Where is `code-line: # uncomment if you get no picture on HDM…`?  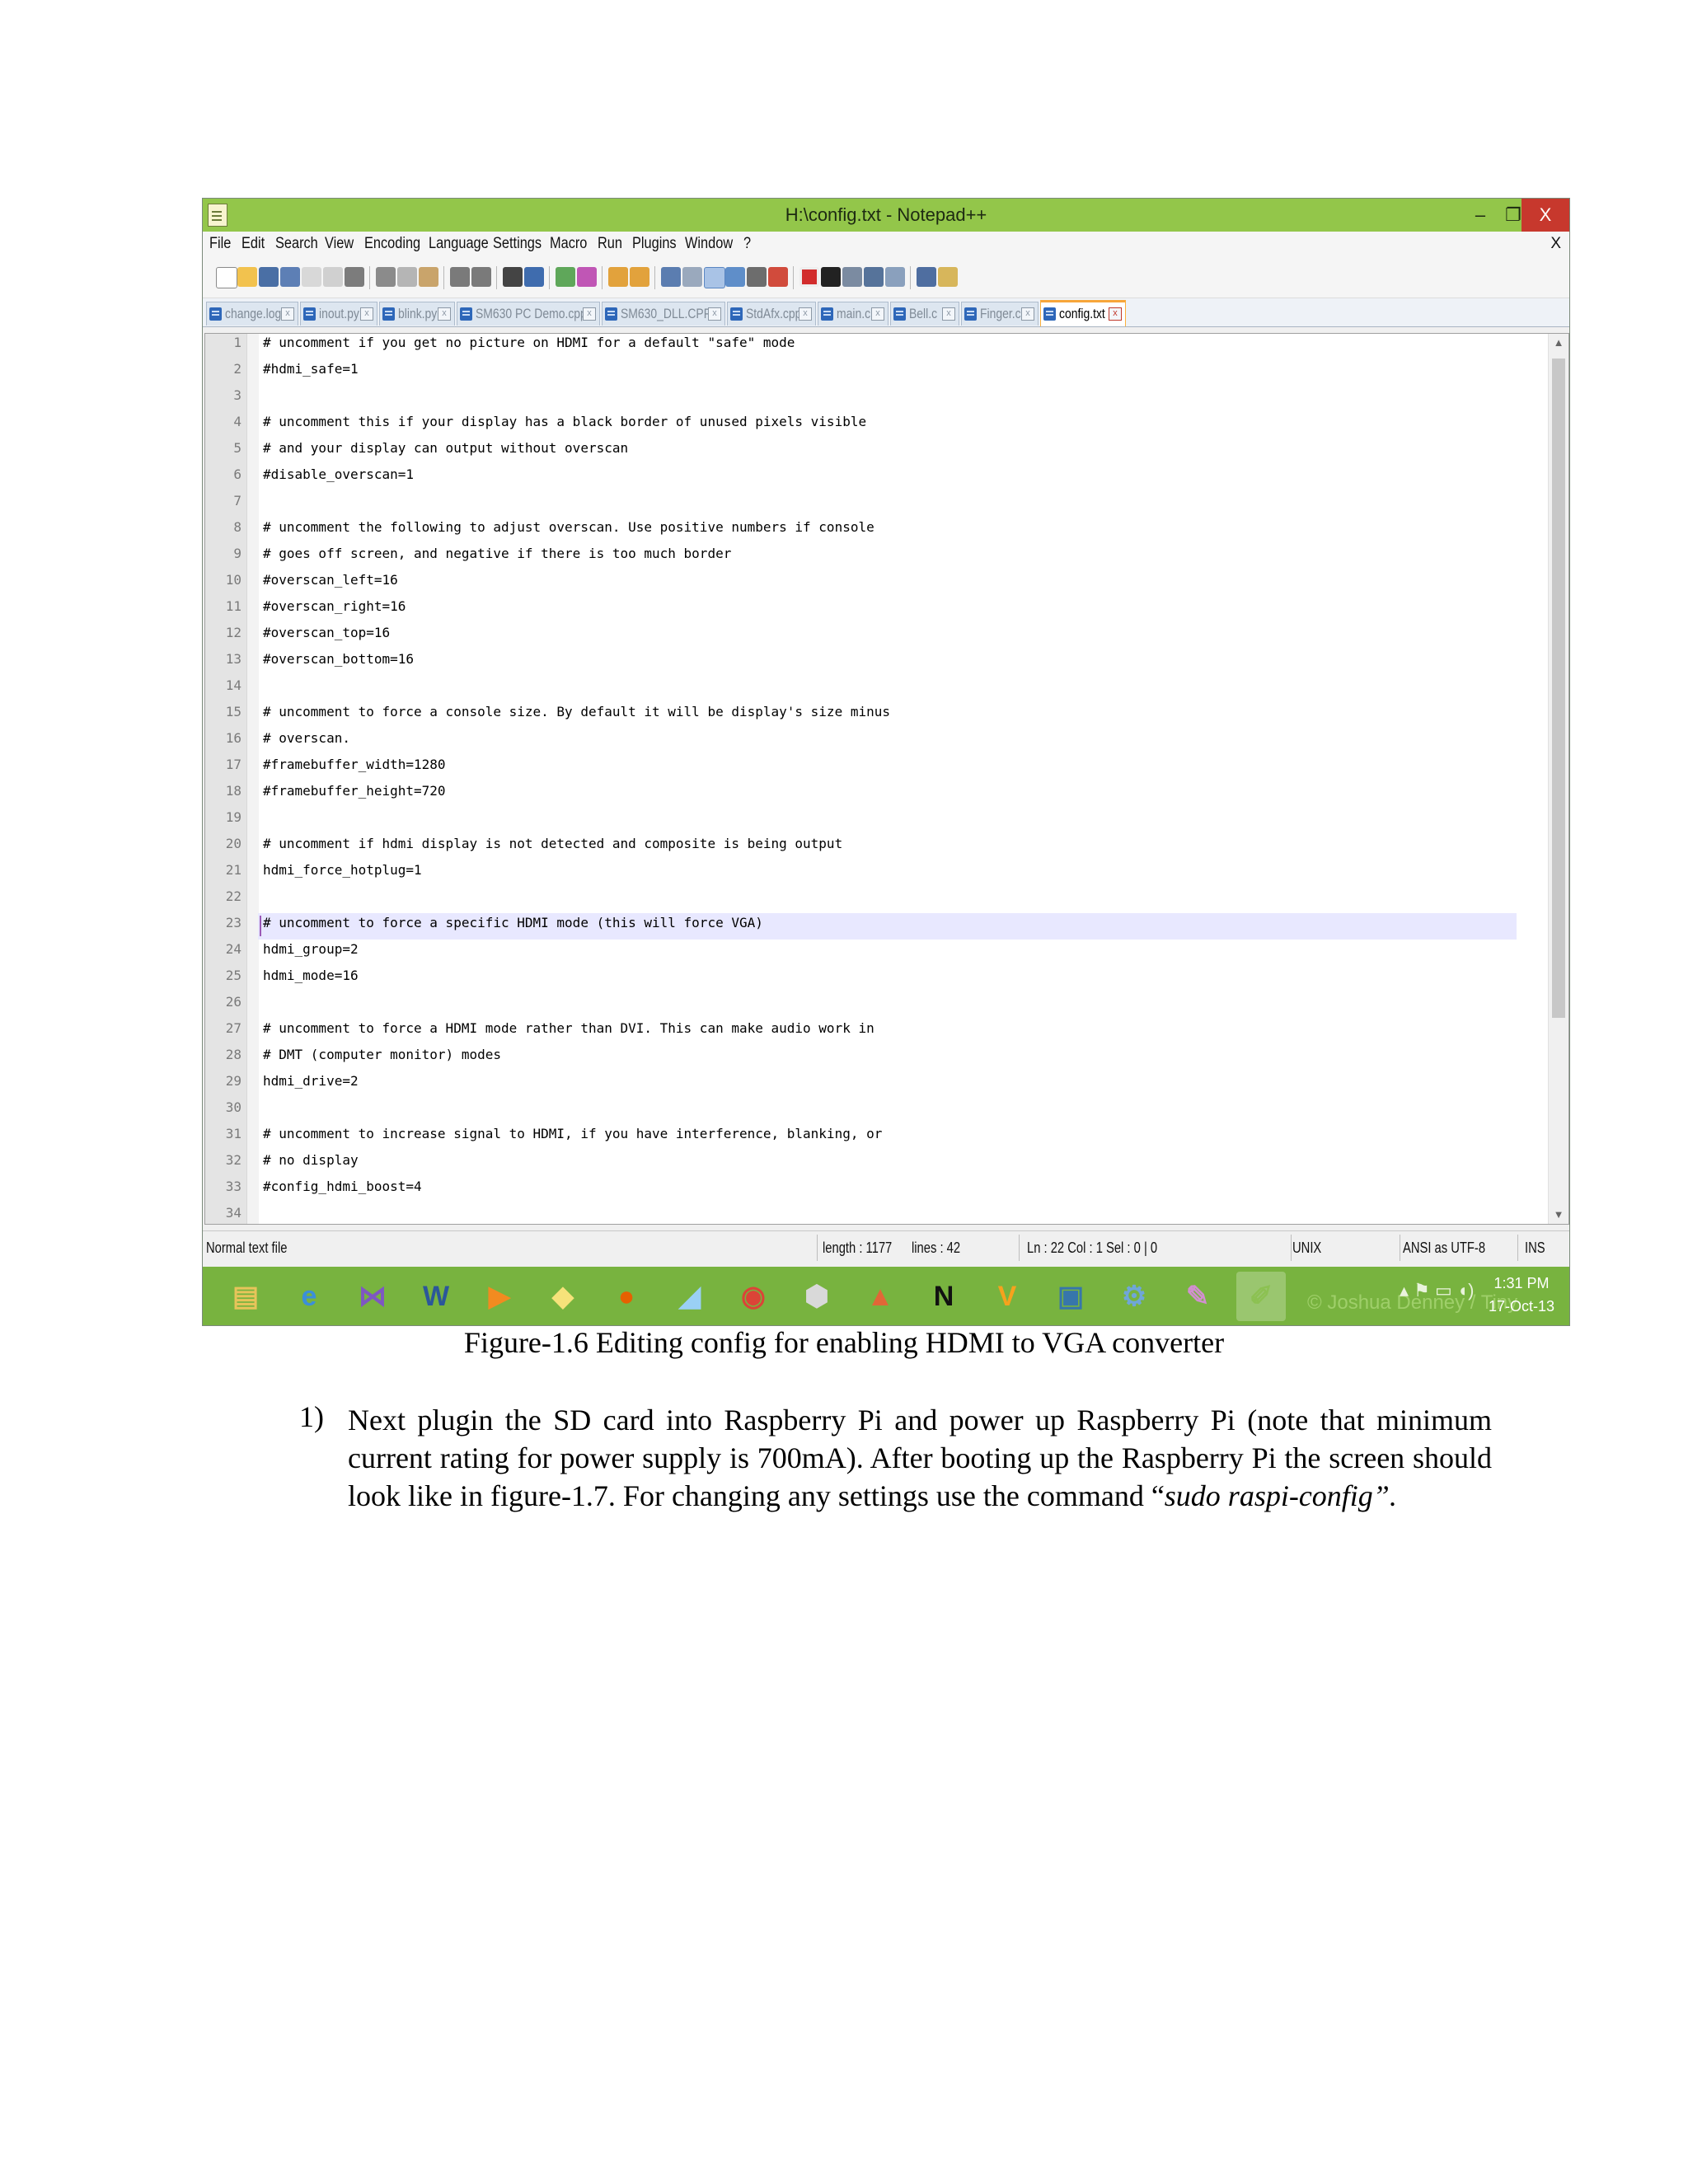
code-line: # uncomment if you get no picture on HDM… is located at coordinates (529, 345).